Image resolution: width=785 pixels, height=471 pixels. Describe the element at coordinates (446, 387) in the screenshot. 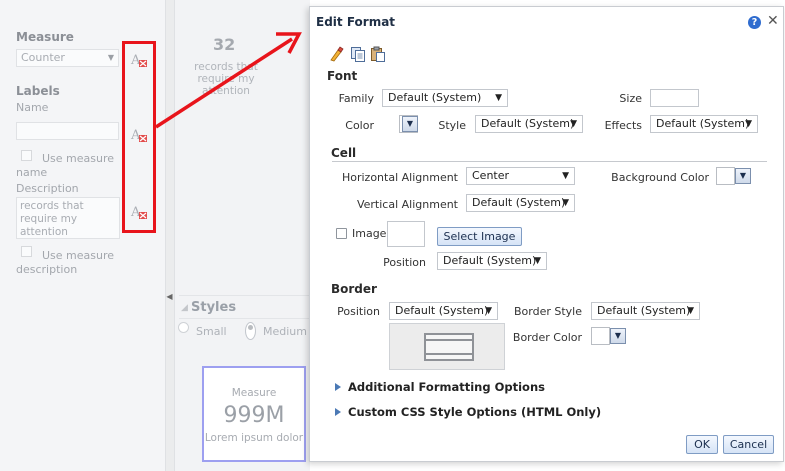

I see `additional-formatting-label: Additional Formatting Options` at that location.